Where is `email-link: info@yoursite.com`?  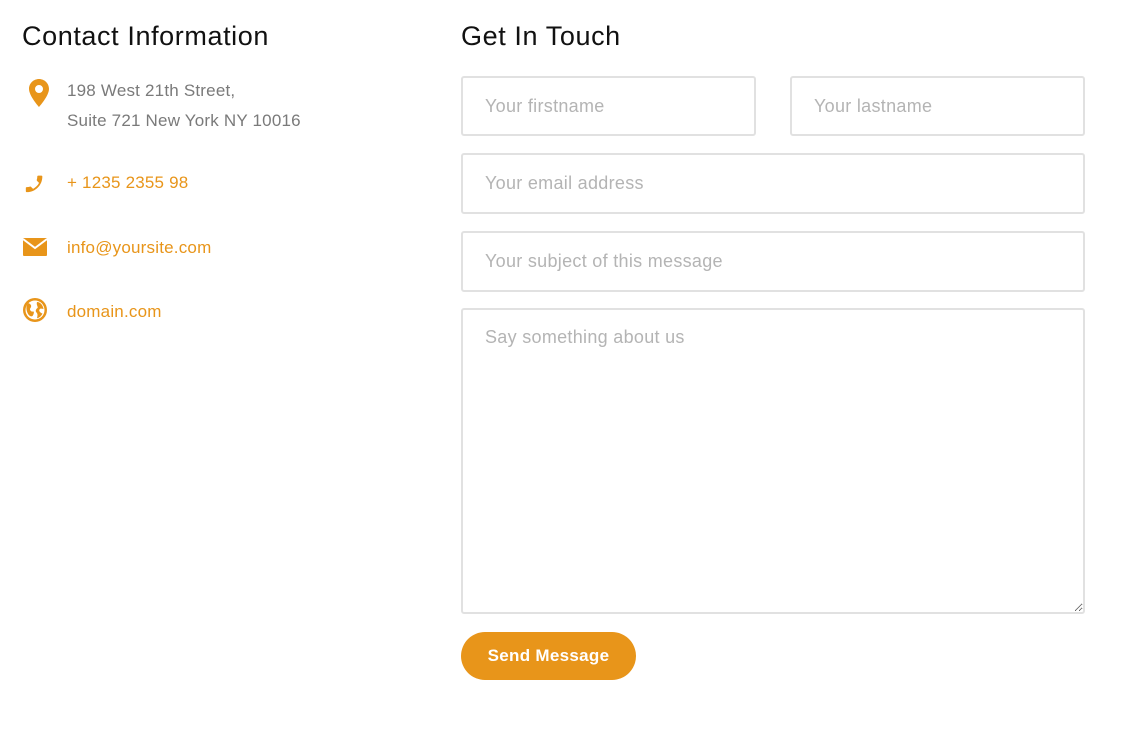
email-link: info@yoursite.com is located at coordinates (139, 248).